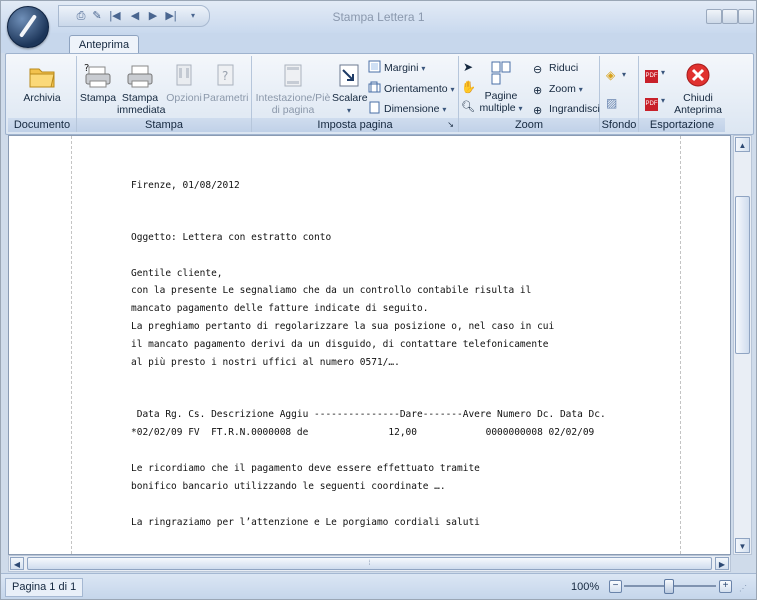 The width and height of the screenshot is (757, 600). I want to click on group-sfondo: ◈ ▾ ▨ Sfondo, so click(619, 94).